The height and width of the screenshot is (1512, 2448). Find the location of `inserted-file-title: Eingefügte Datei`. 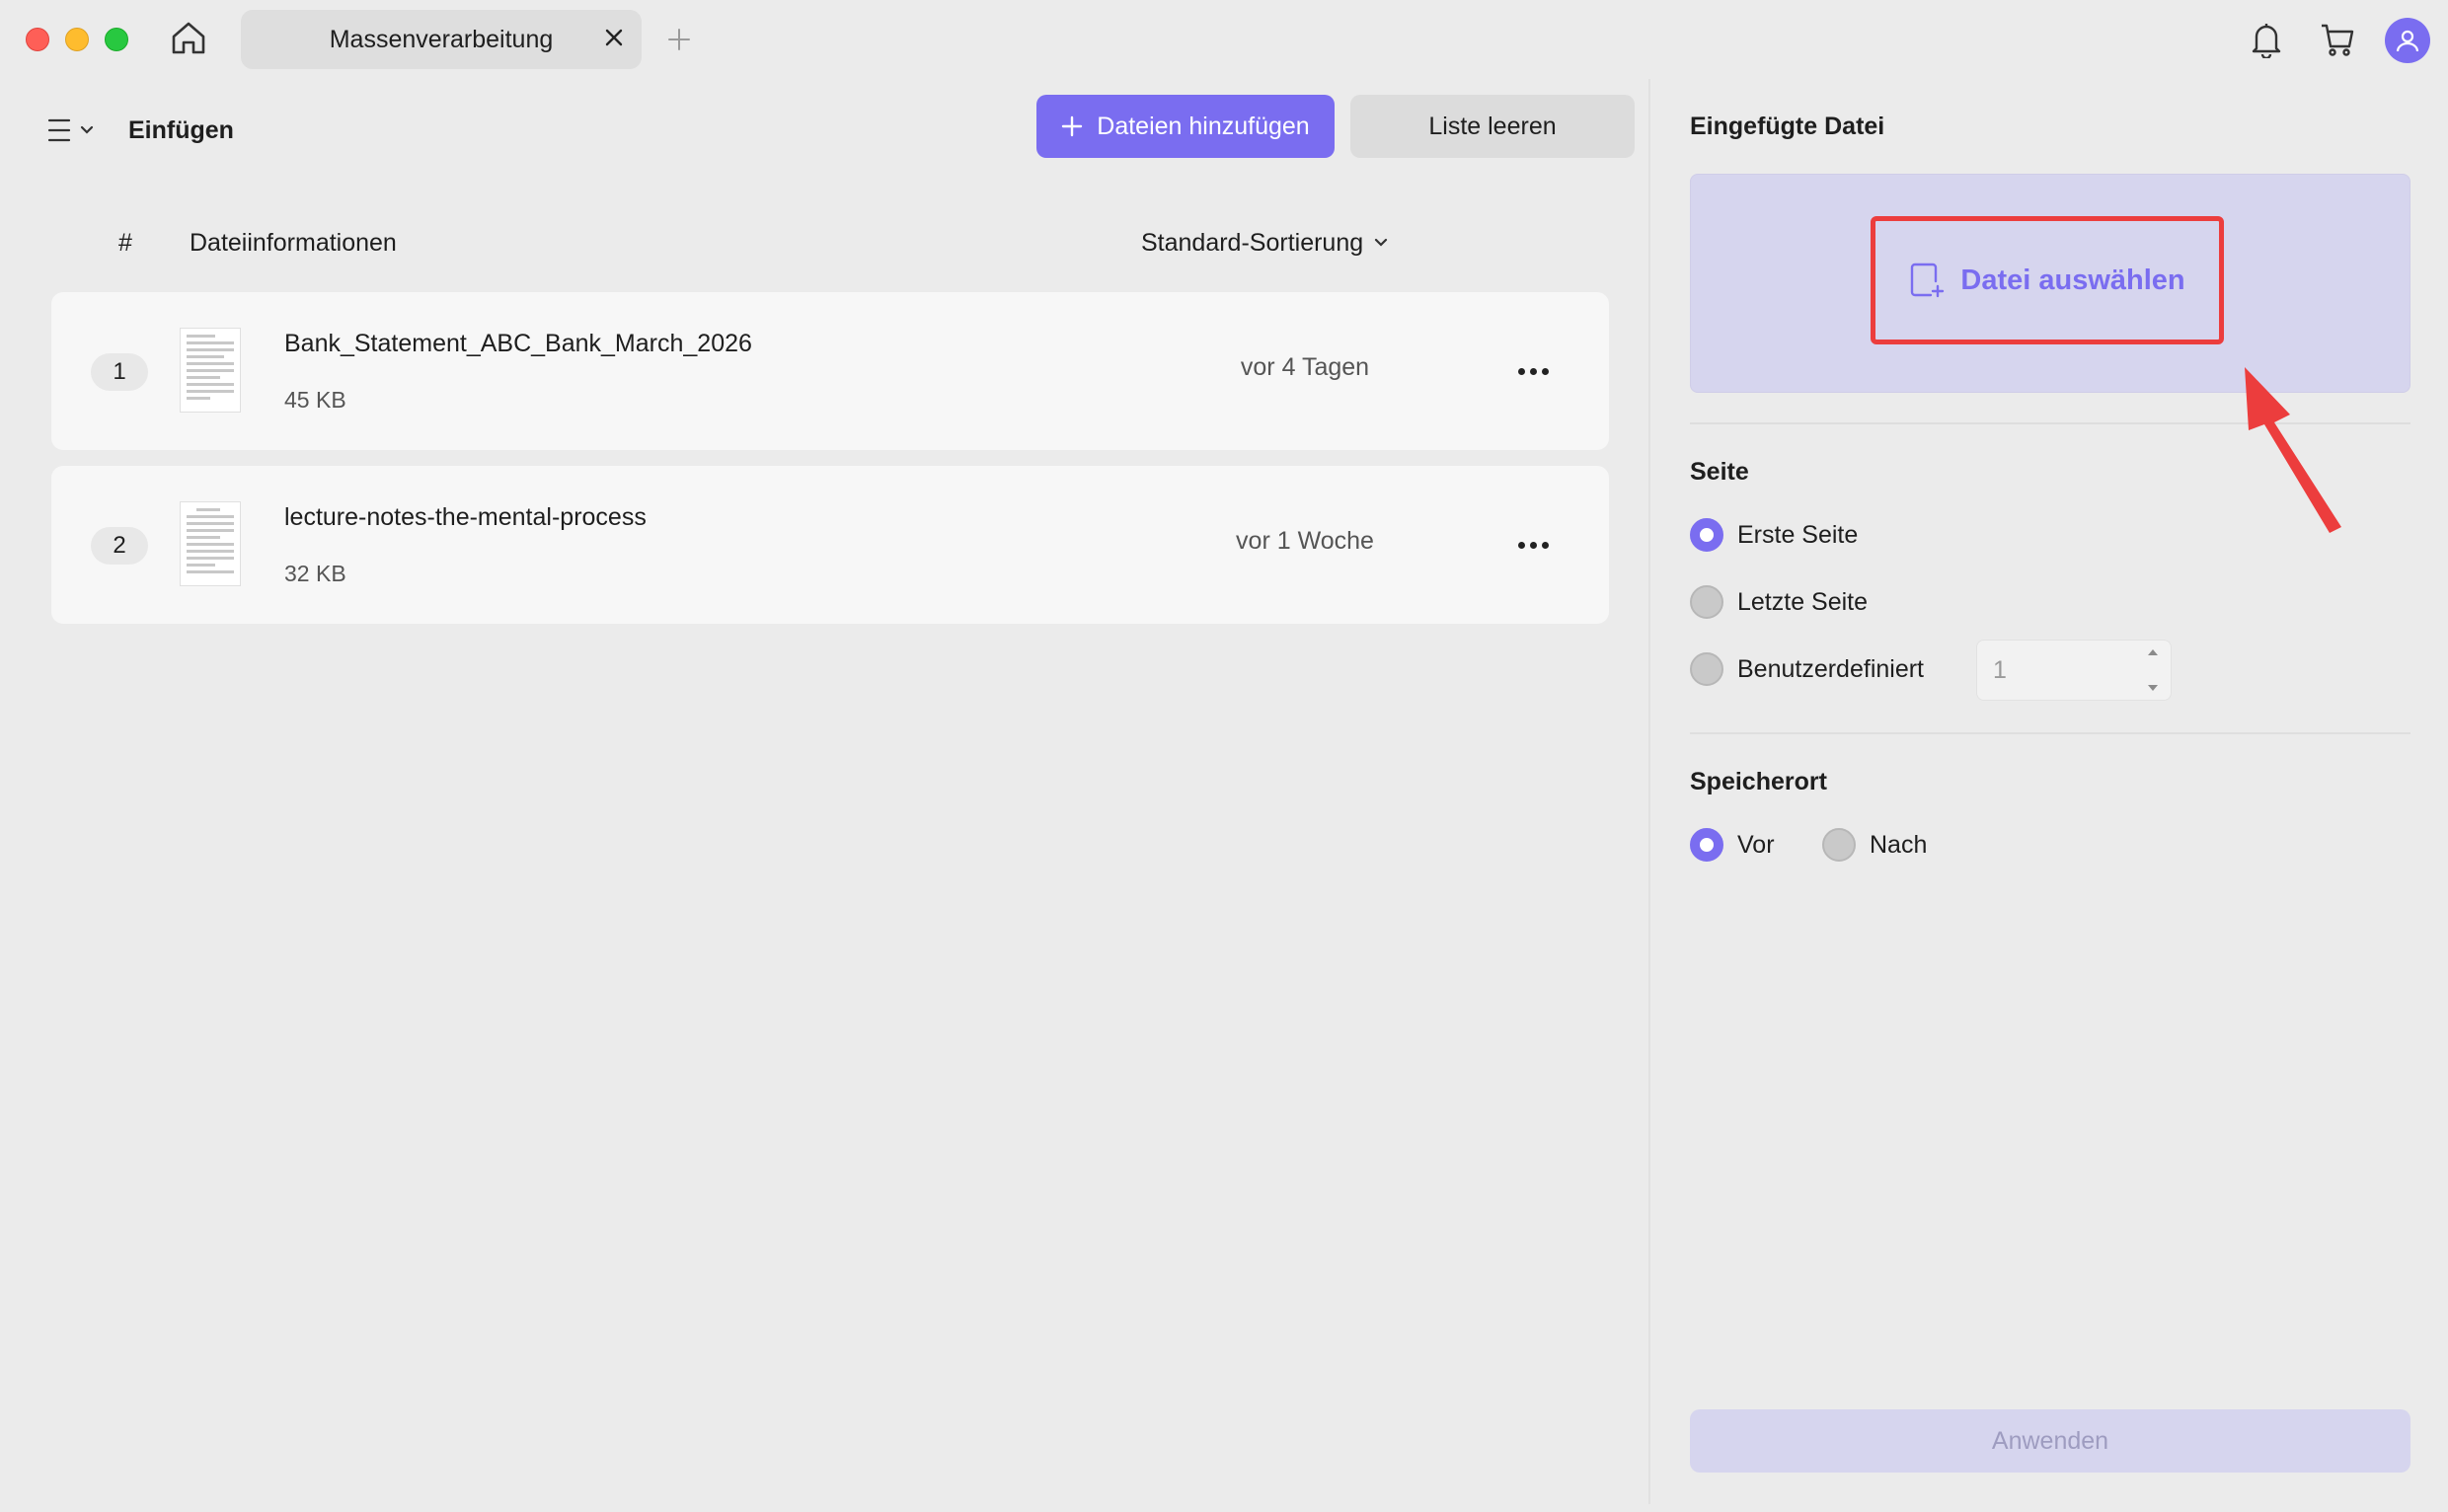

inserted-file-title: Eingefügte Datei is located at coordinates (1787, 127).